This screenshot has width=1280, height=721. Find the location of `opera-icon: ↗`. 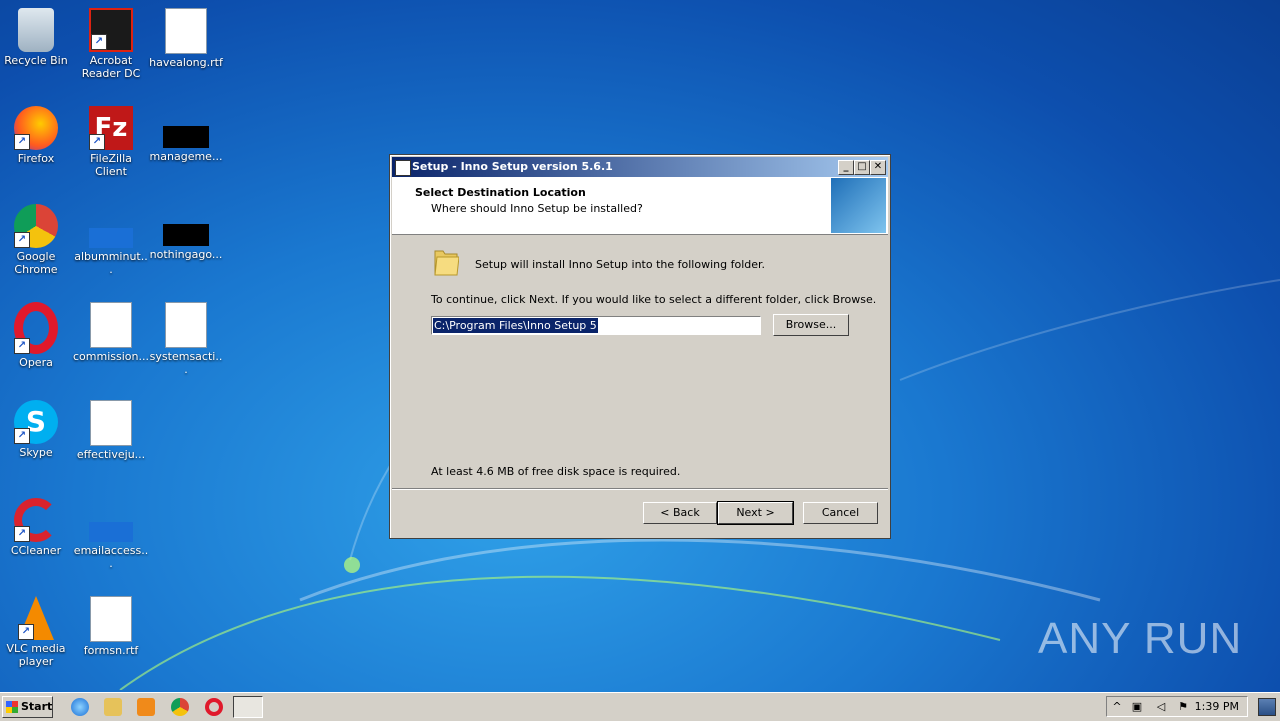

opera-icon: ↗ is located at coordinates (36, 328).